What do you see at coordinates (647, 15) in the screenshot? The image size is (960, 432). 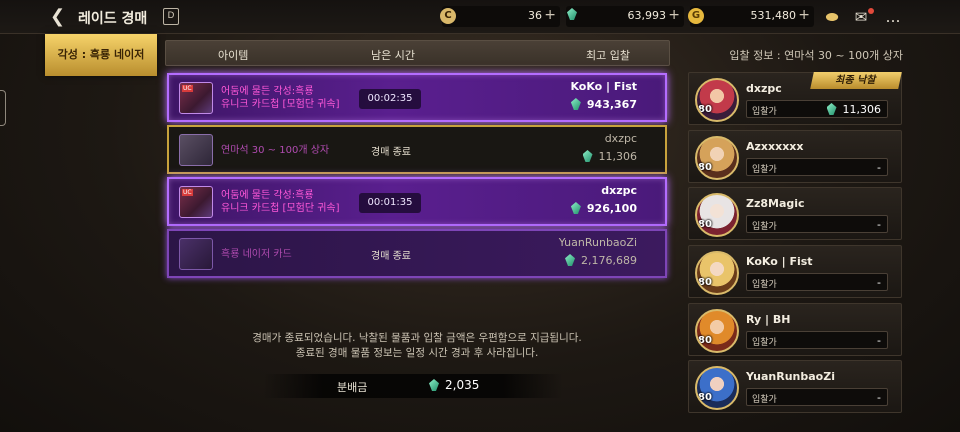 I see `currency-value: 63,993` at bounding box center [647, 15].